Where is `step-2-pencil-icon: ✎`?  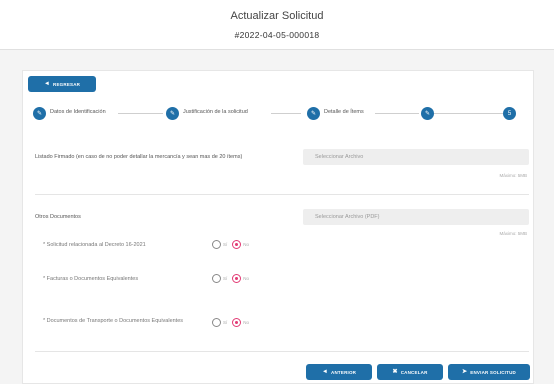
step-2-pencil-icon: ✎ is located at coordinates (172, 113).